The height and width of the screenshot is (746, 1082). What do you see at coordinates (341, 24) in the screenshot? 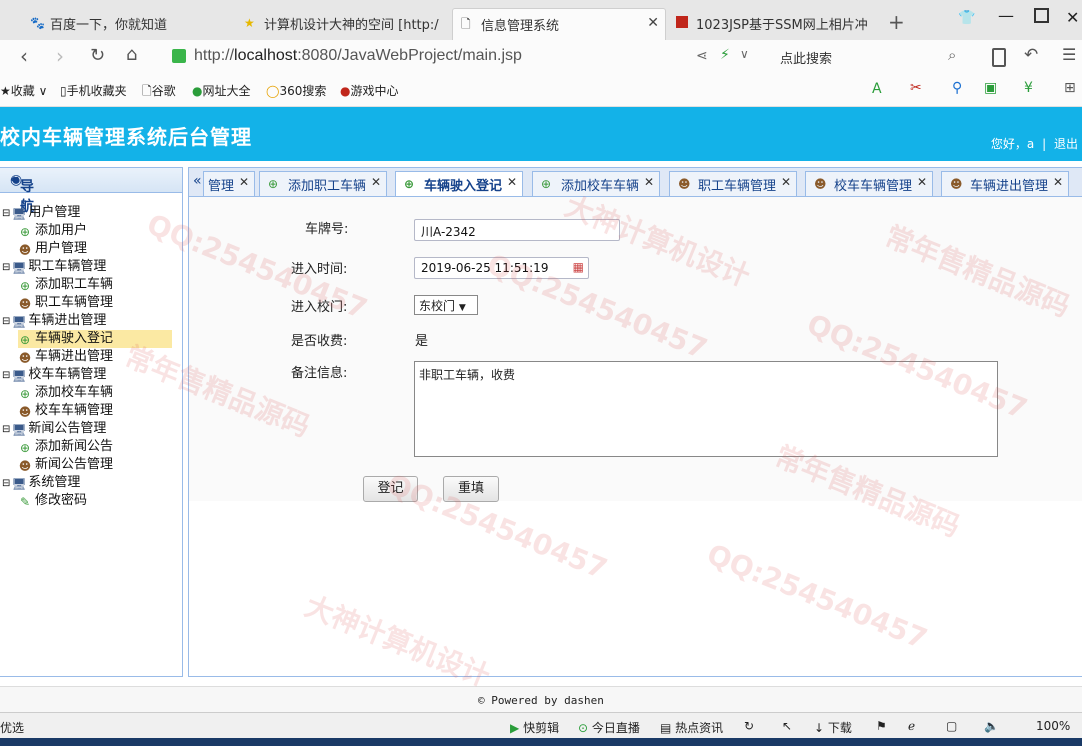
I see `browser-tab-space: ★ 计算机设计大神的空间 [http:/` at bounding box center [341, 24].